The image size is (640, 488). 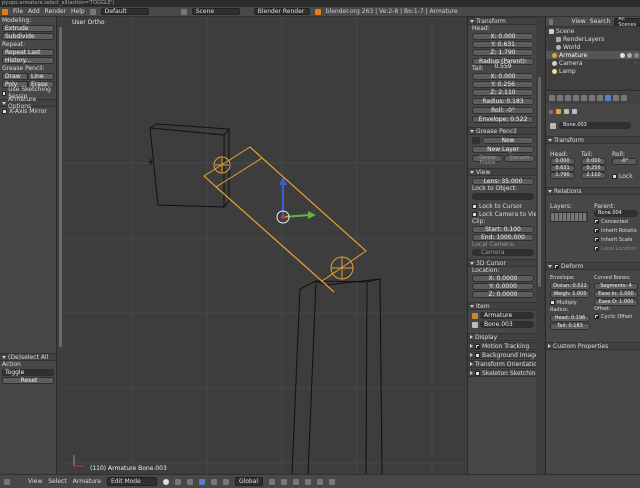 I want to click on inherit-scale-checkbox, so click(x=596, y=239).